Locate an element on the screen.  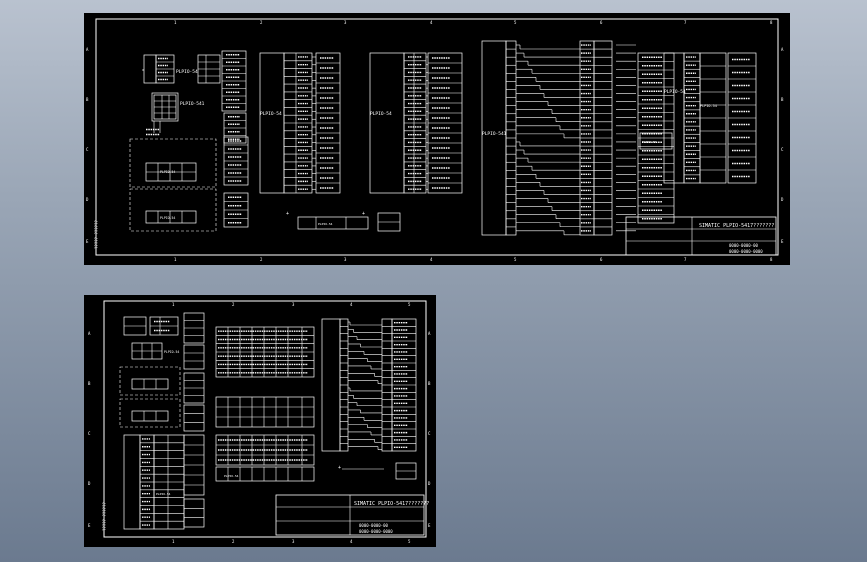
schematic-shapes: PLPIO-54 PLPIO-54 PLPIO-54 + is located at coordinates (268, 421).